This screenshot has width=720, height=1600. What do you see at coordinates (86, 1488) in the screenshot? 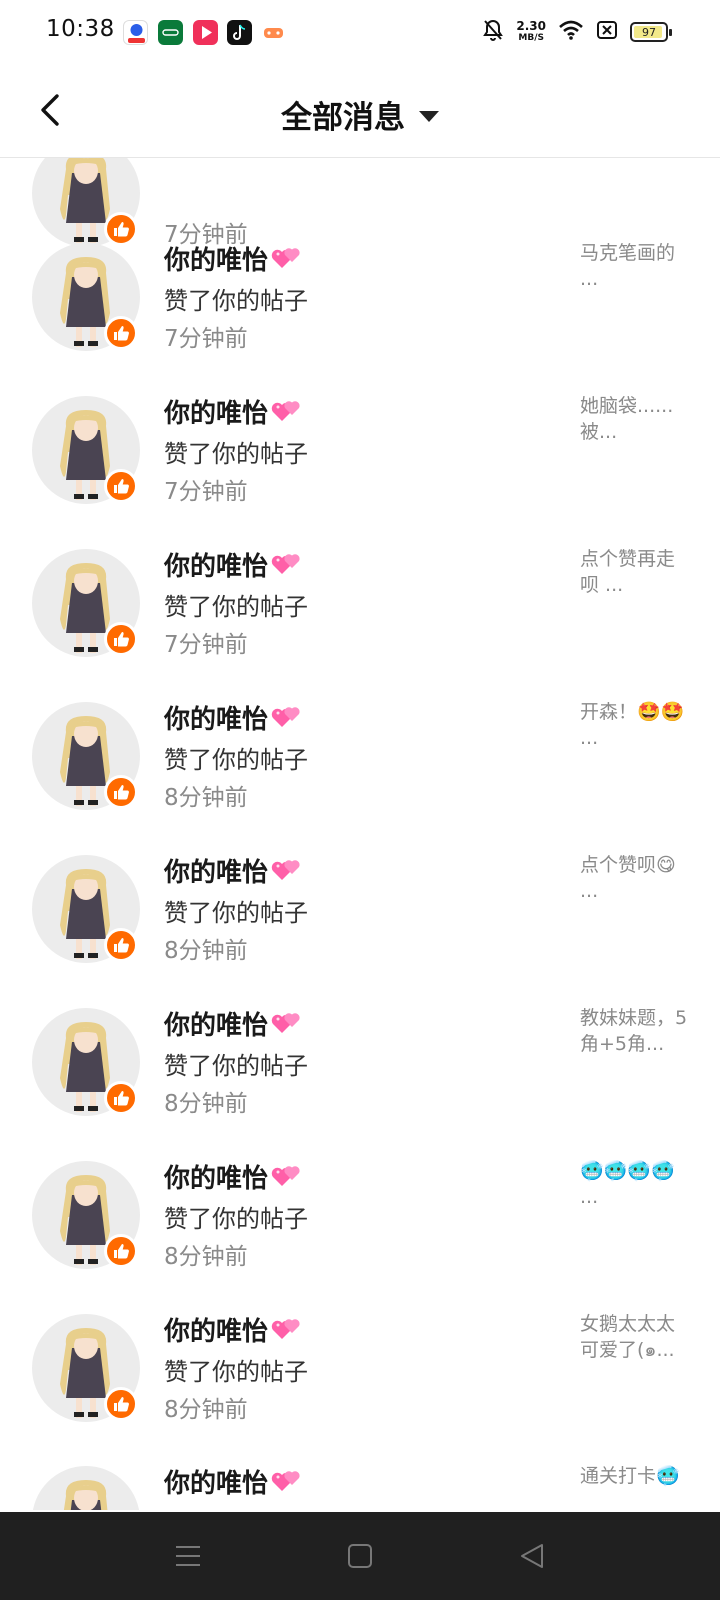
I see `avatar` at bounding box center [86, 1488].